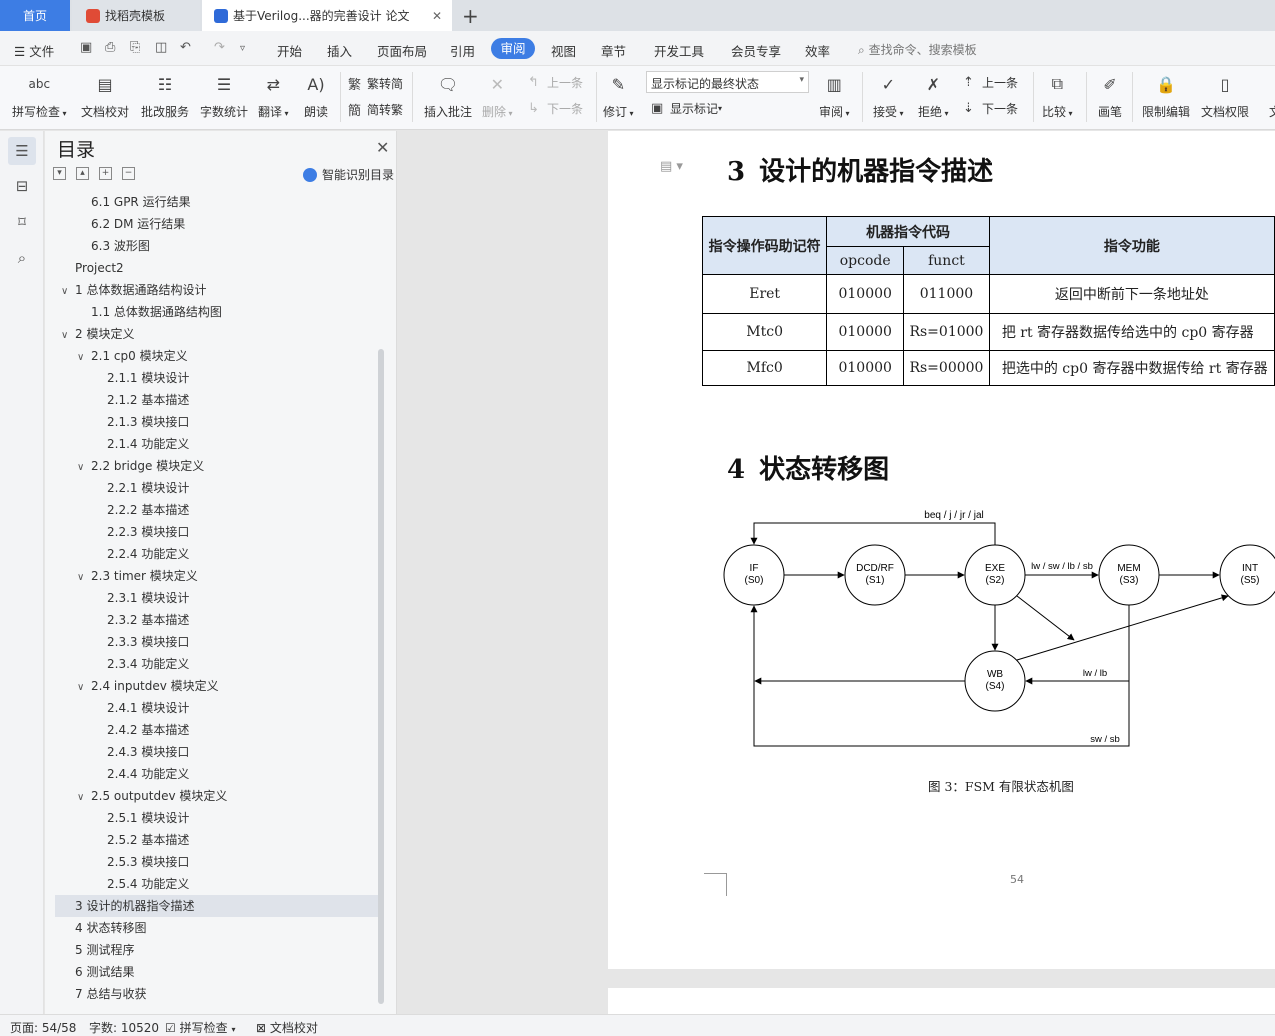  What do you see at coordinates (124, 1027) in the screenshot?
I see `word-count: 字数: 10520` at bounding box center [124, 1027].